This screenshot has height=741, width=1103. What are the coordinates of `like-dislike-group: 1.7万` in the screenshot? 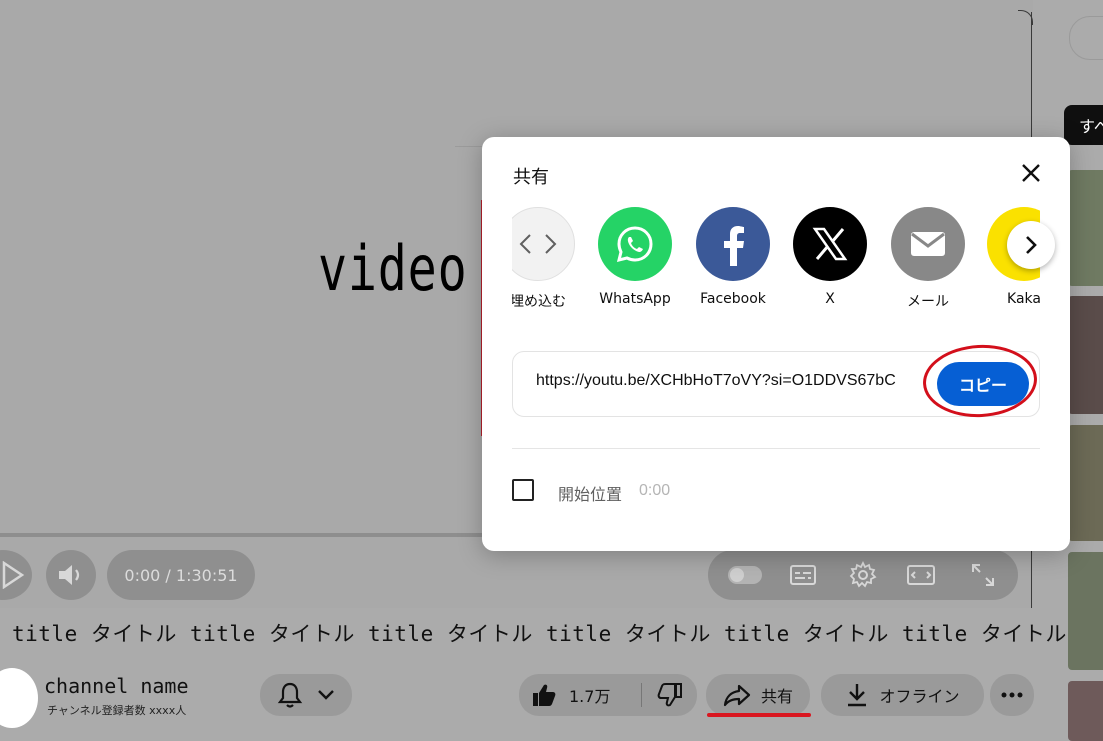 It's located at (608, 695).